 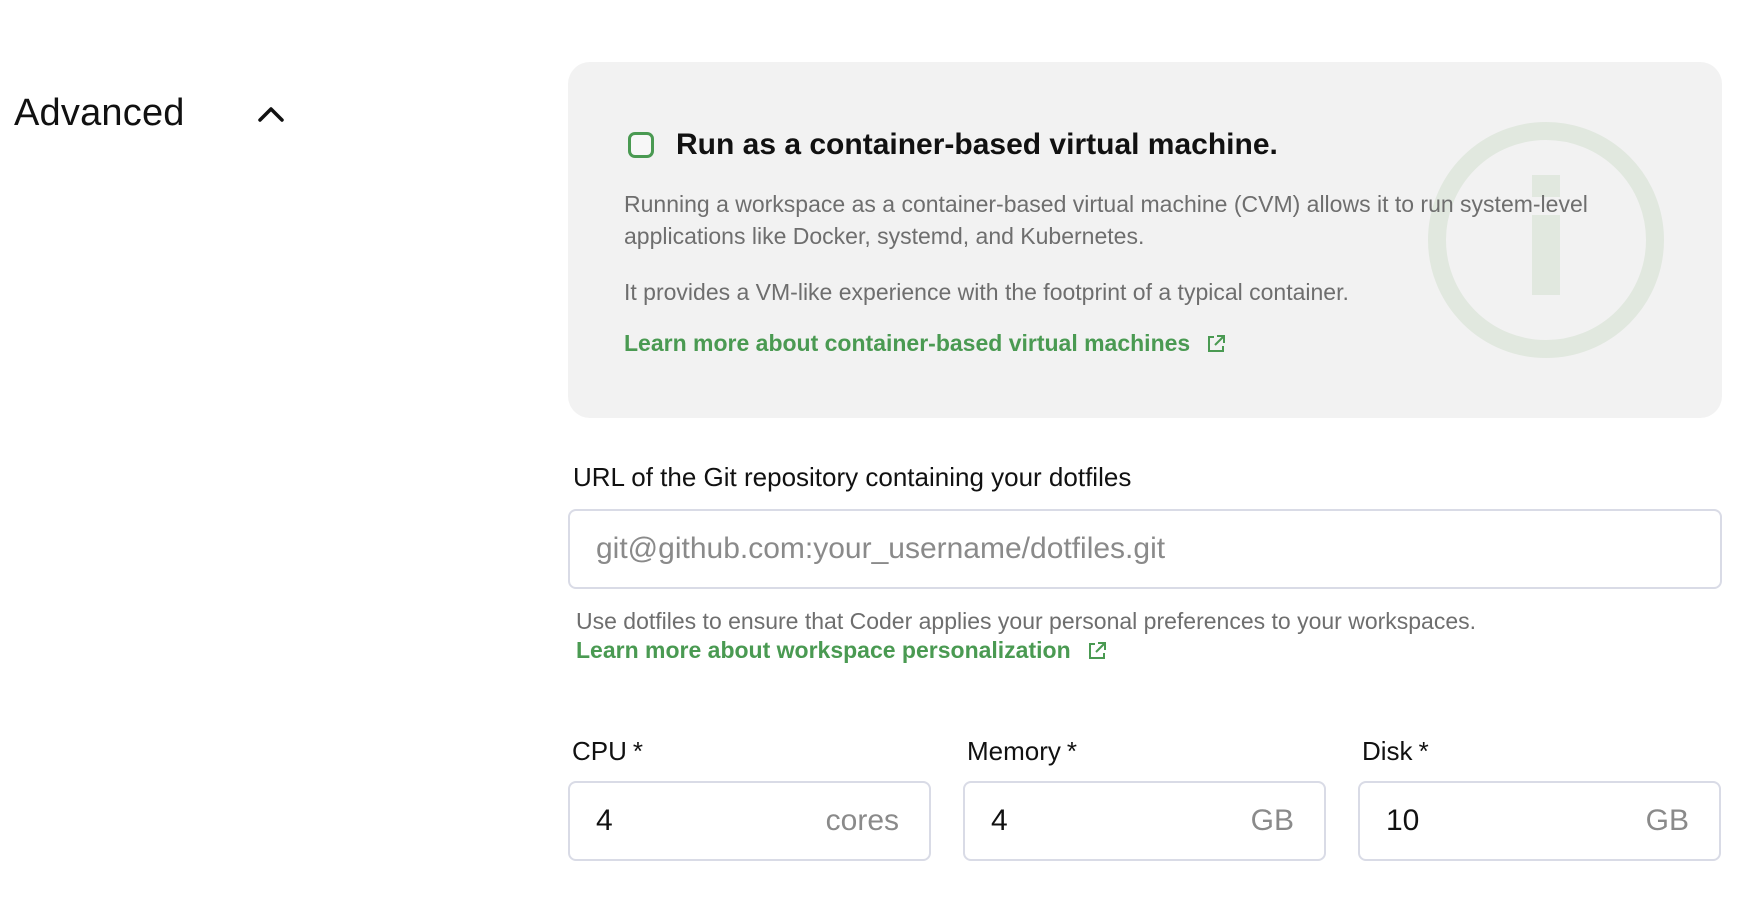 I want to click on disk-label: Disk *, so click(x=1541, y=751).